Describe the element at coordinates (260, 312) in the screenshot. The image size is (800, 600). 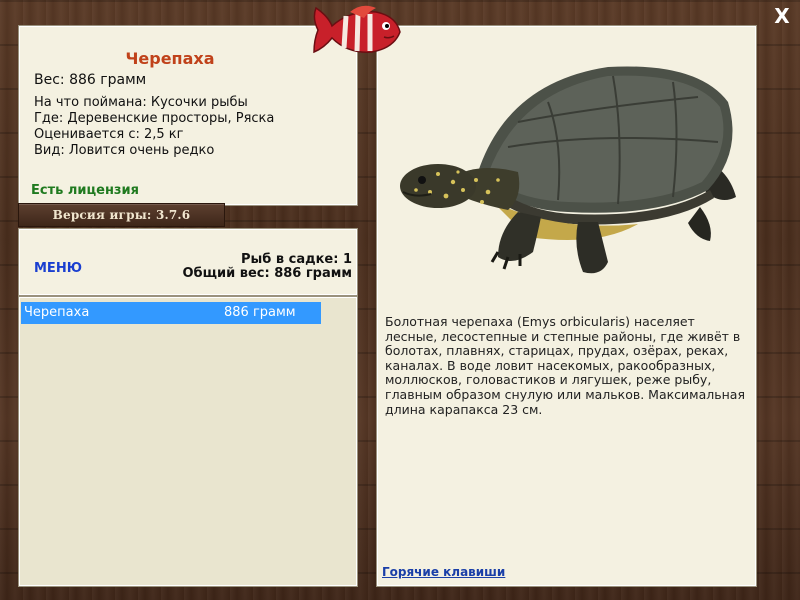
I see `list-item-weight: 886 грамм` at that location.